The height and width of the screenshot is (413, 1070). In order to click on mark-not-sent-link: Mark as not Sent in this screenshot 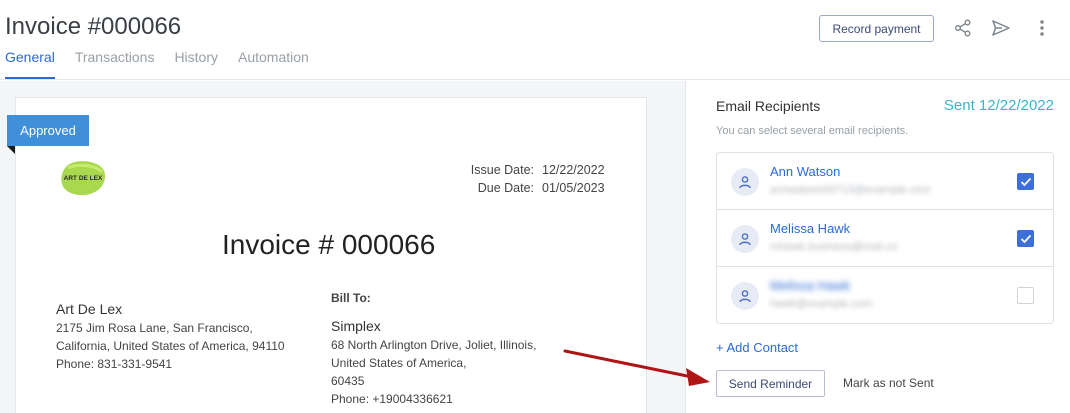, I will do `click(888, 383)`.